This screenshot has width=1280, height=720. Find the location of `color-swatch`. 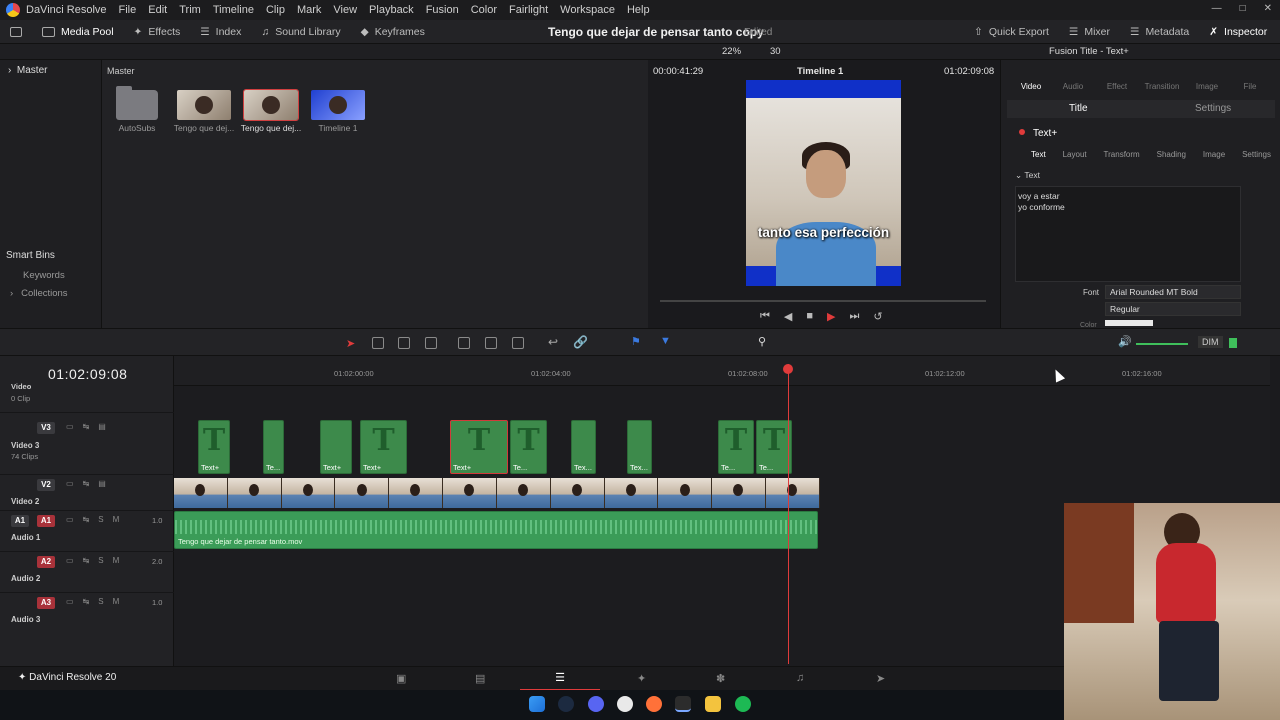

color-swatch is located at coordinates (1129, 323).